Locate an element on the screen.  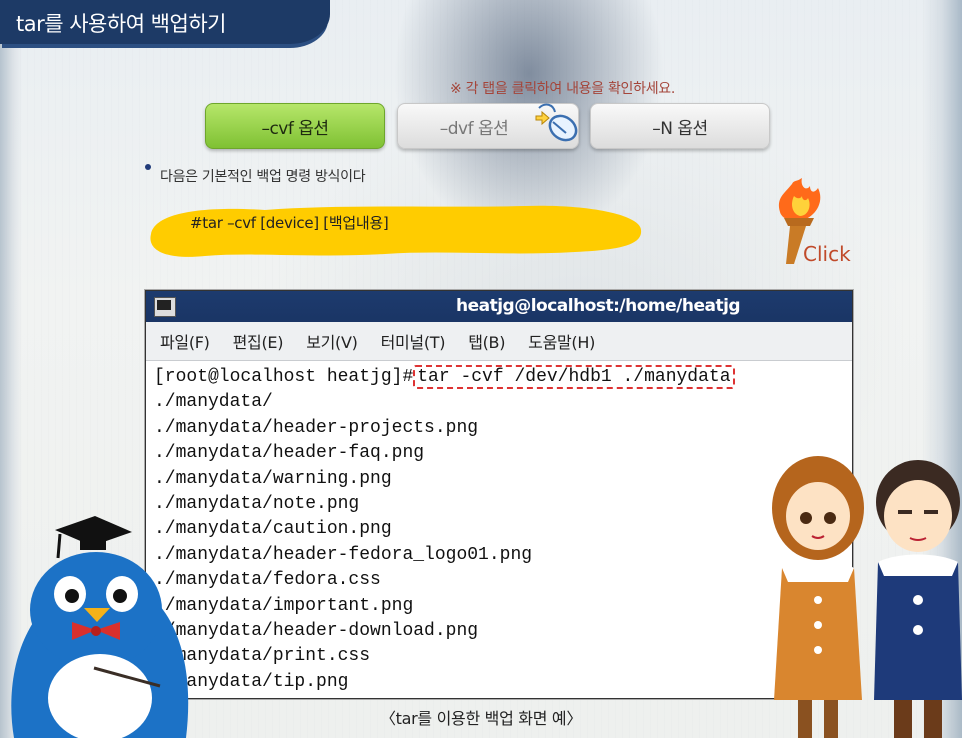
title-banner: tar를 사용하여 백업하기 is located at coordinates (165, 22).